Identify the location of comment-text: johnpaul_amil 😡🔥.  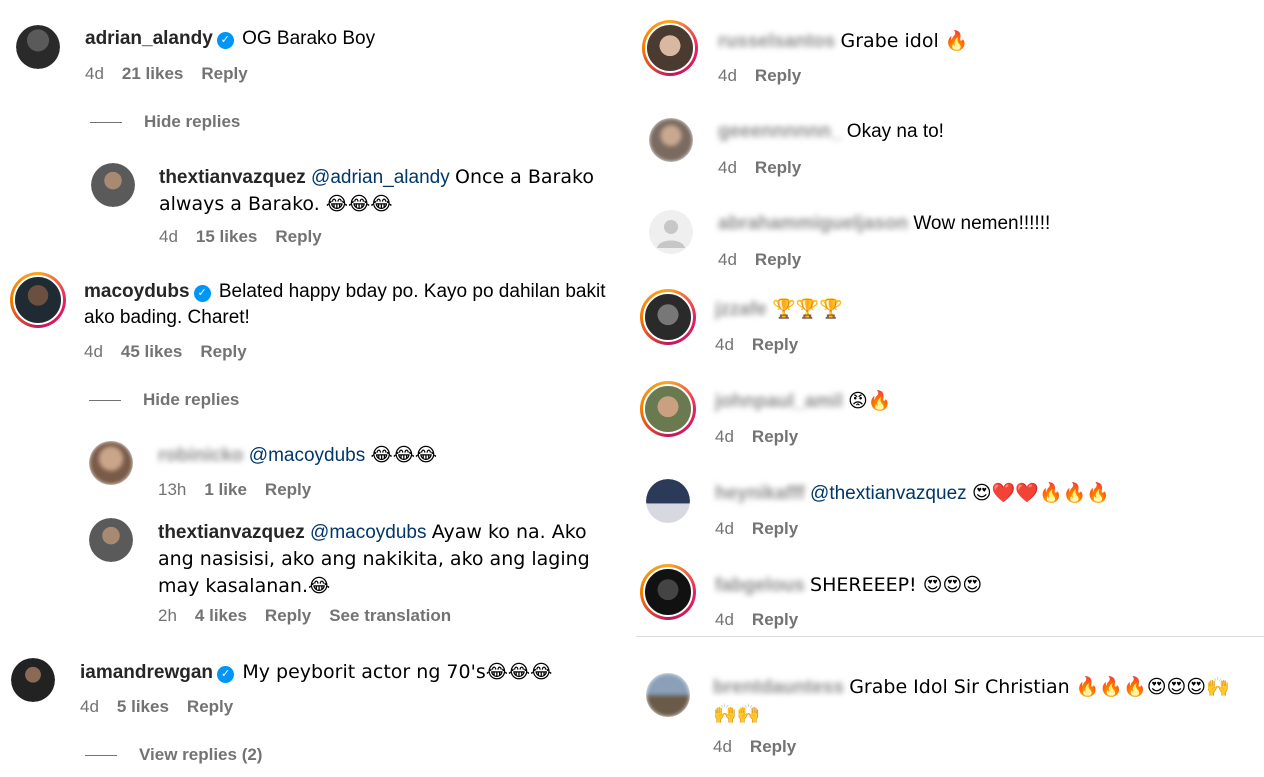
(803, 401).